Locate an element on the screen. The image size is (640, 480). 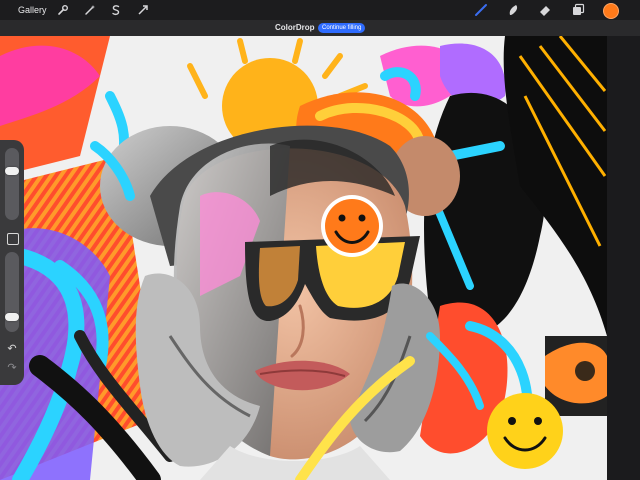
transform-arrow-icon is located at coordinates (143, 10).